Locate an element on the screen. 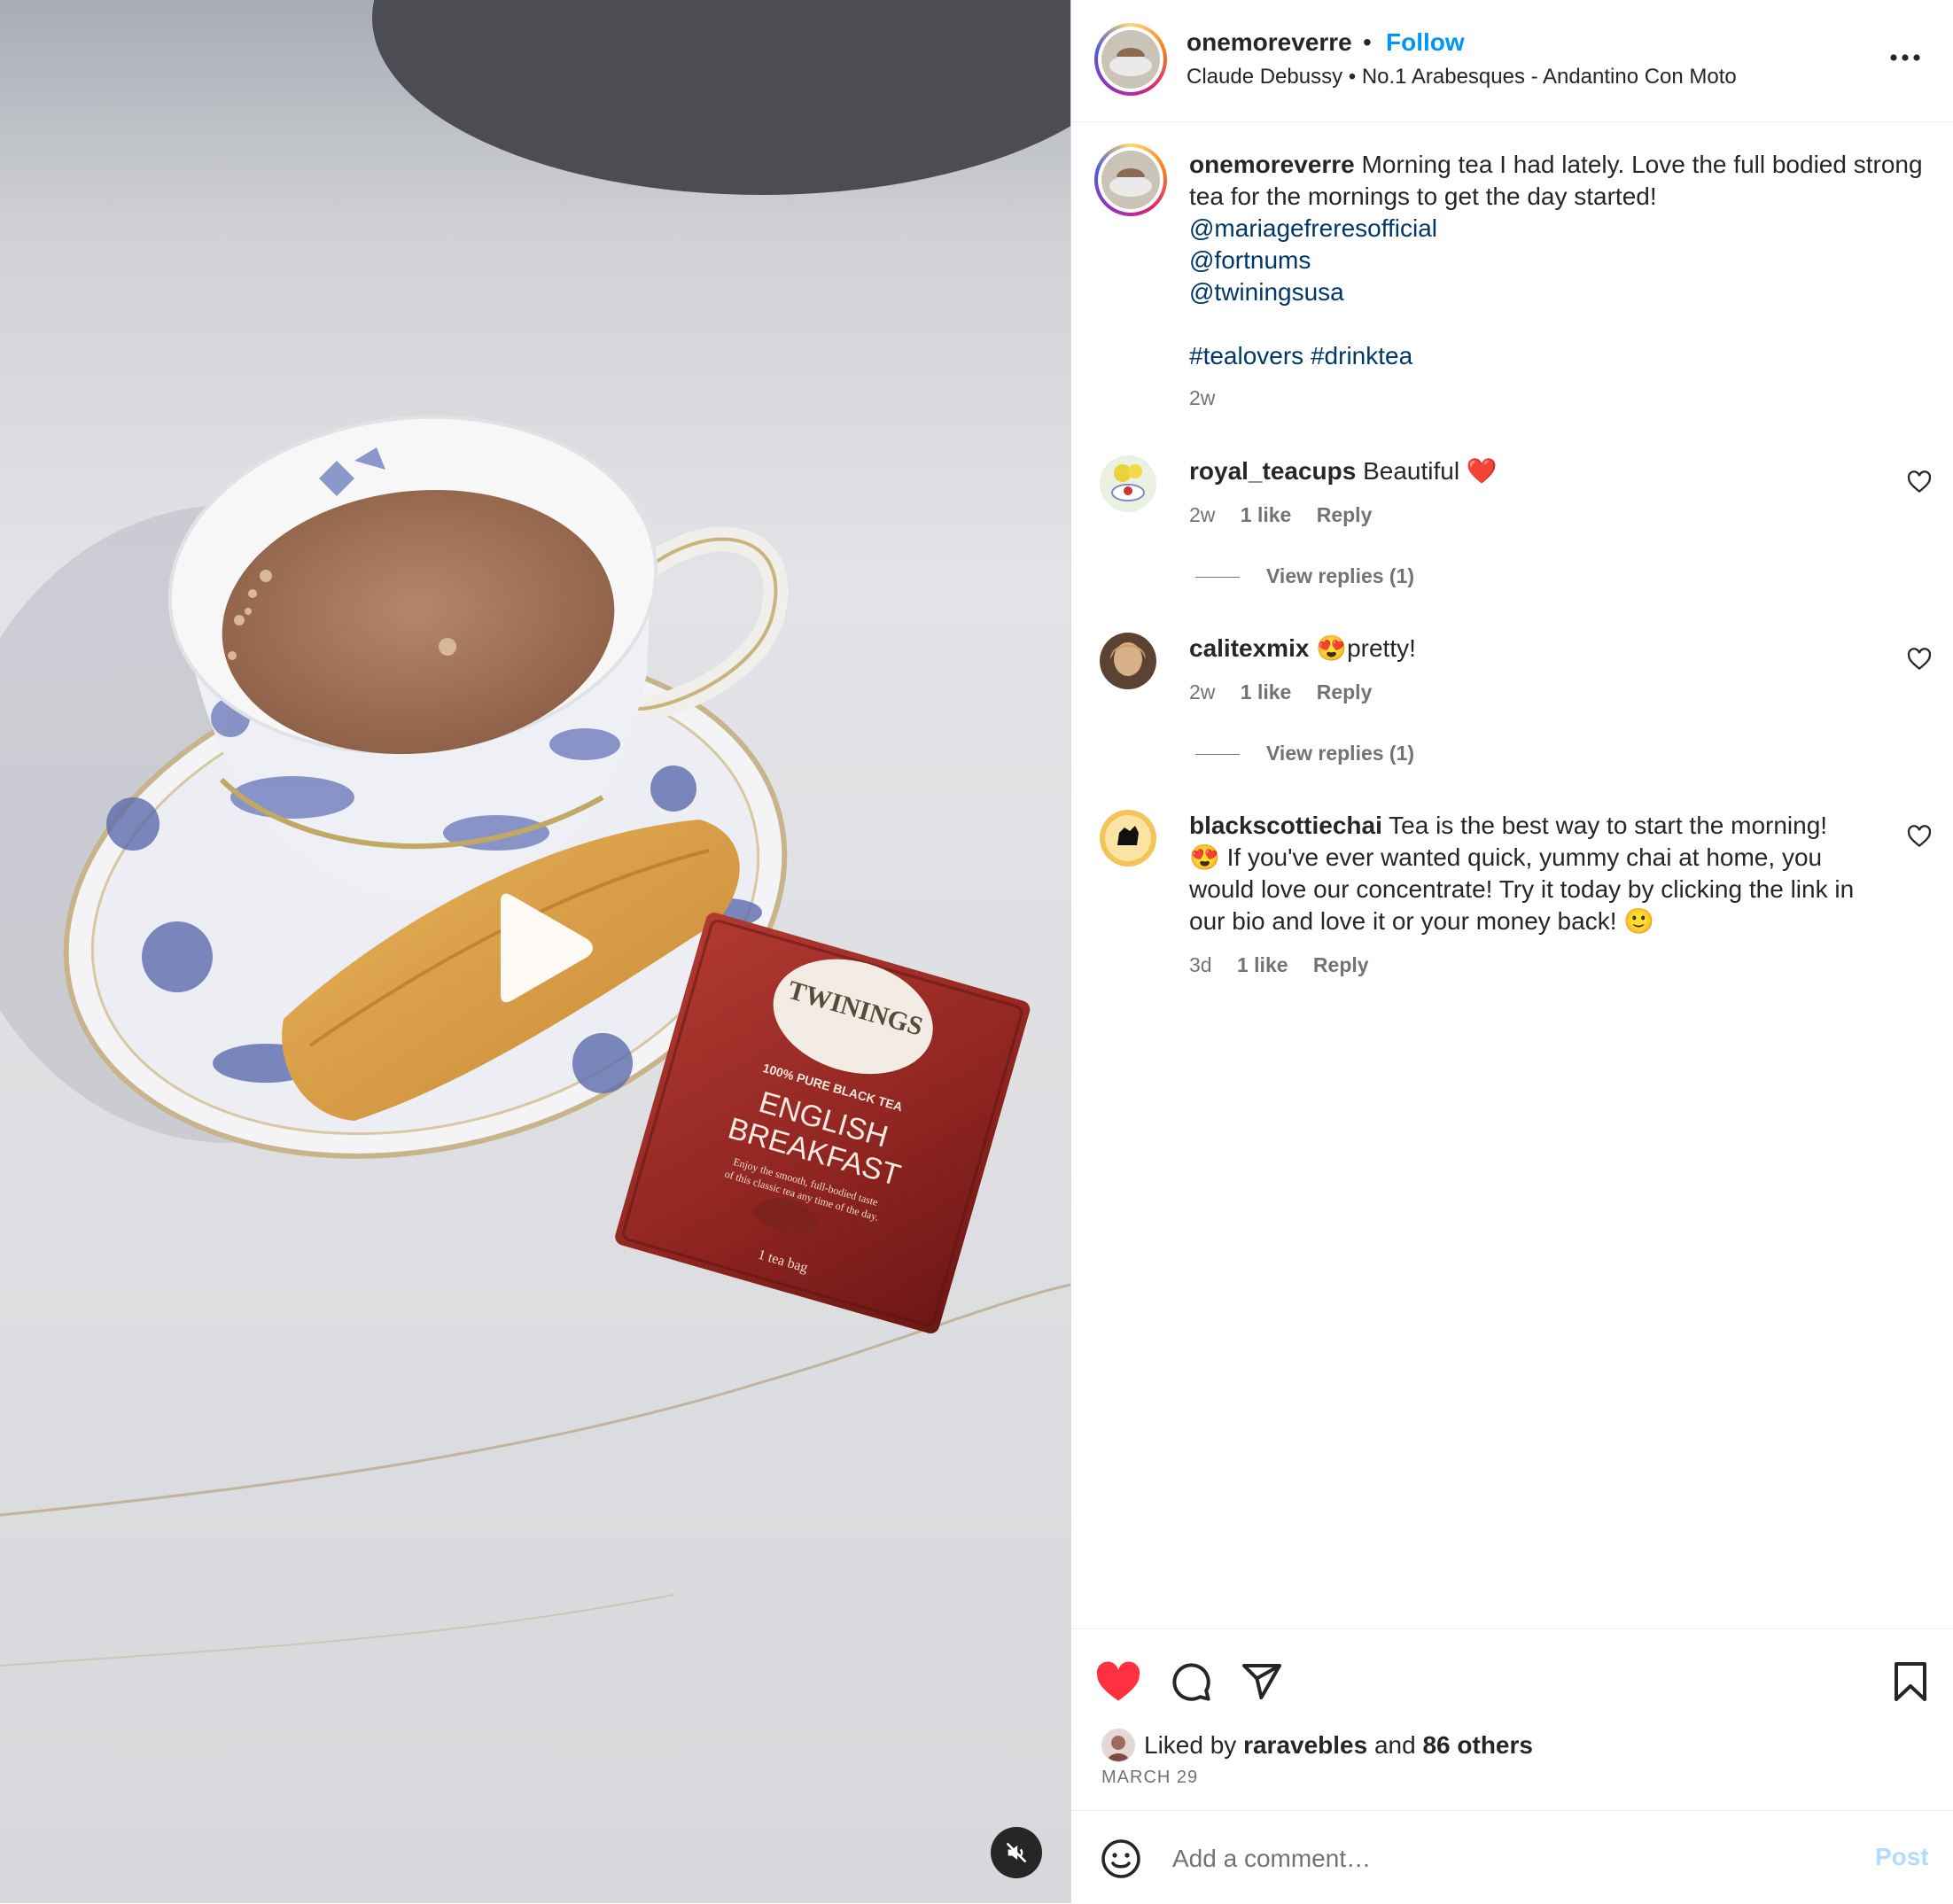 The height and width of the screenshot is (1904, 1953). liker-avatar is located at coordinates (1118, 1745).